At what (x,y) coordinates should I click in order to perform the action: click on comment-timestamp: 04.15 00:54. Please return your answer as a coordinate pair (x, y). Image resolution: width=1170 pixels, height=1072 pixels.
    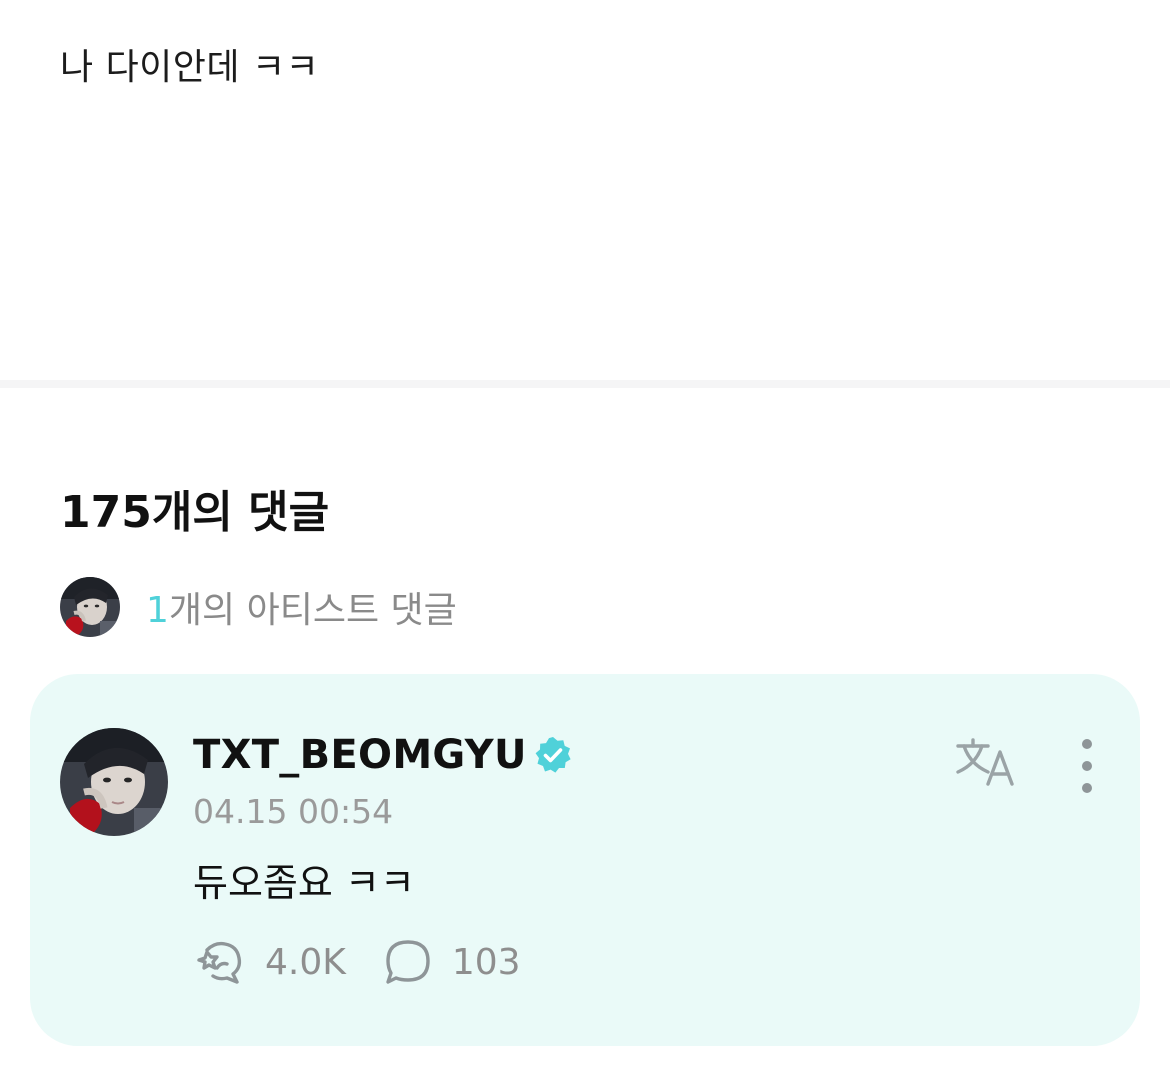
    Looking at the image, I should click on (293, 811).